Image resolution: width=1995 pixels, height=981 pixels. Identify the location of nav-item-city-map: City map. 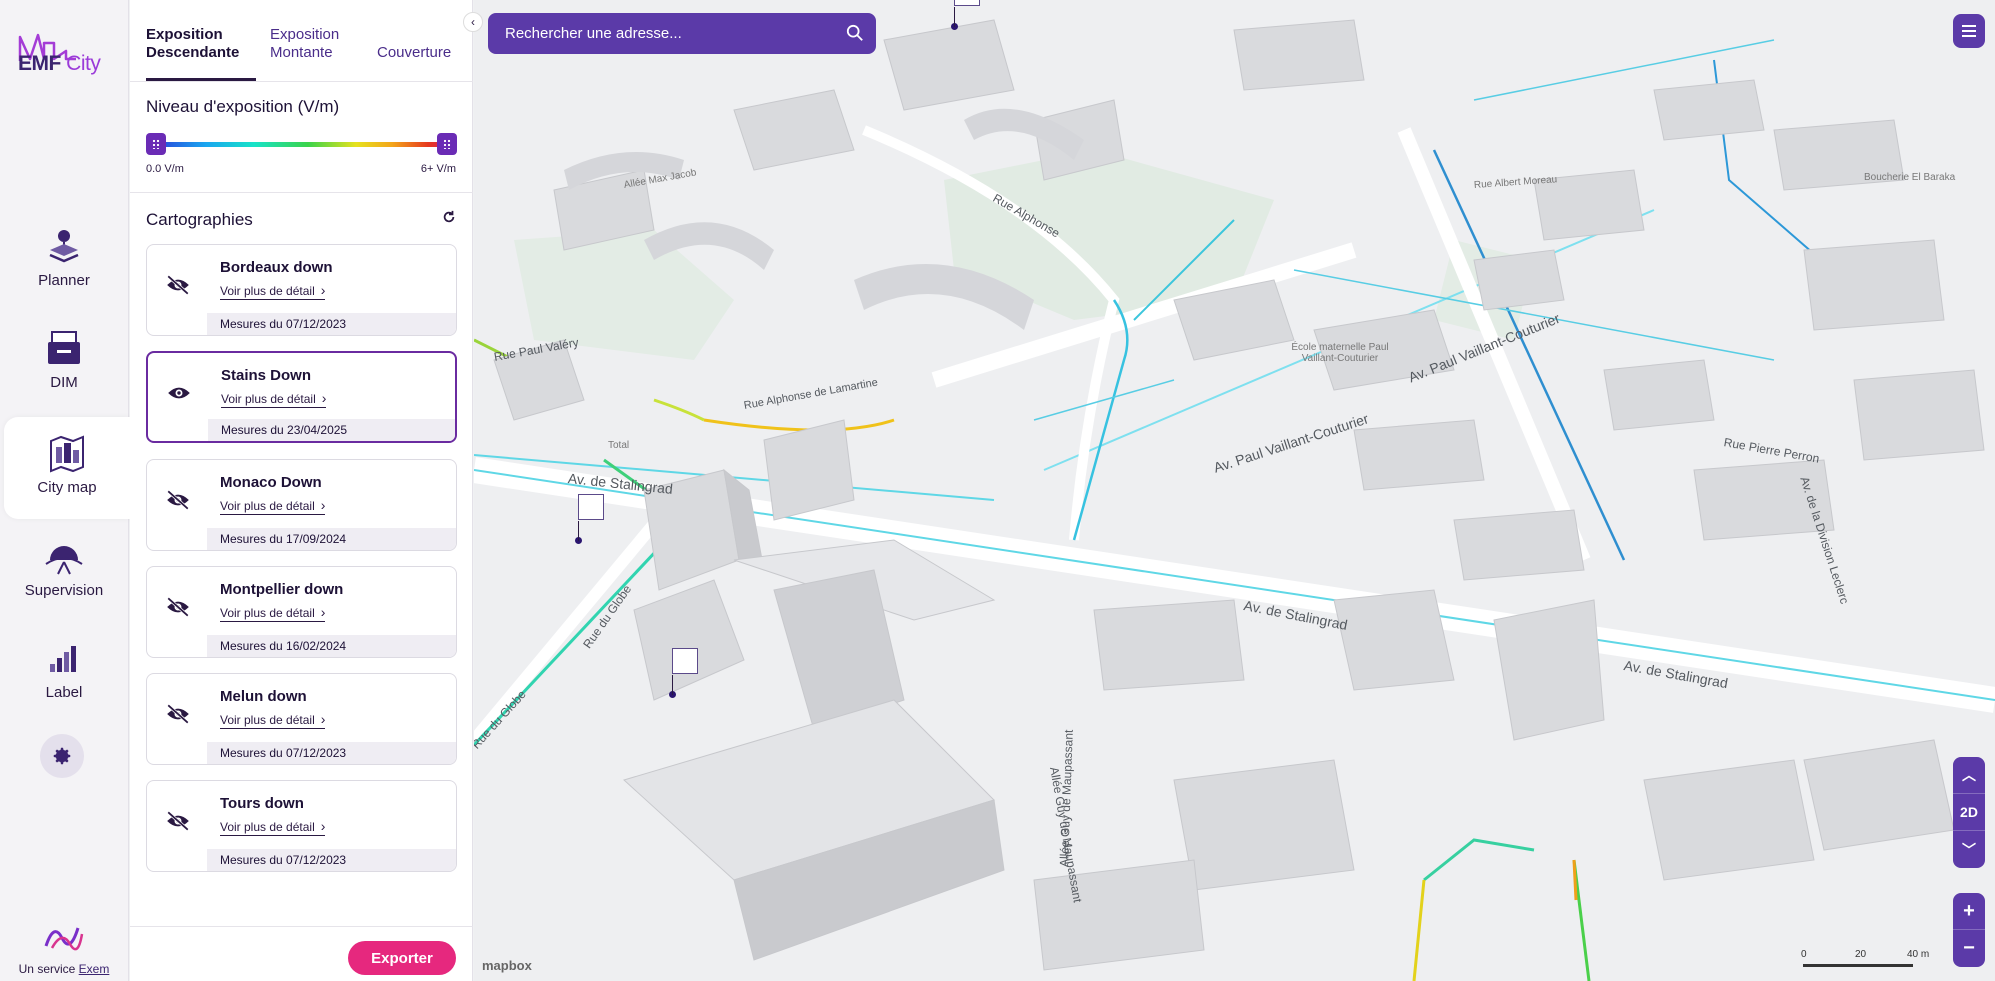
(67, 468).